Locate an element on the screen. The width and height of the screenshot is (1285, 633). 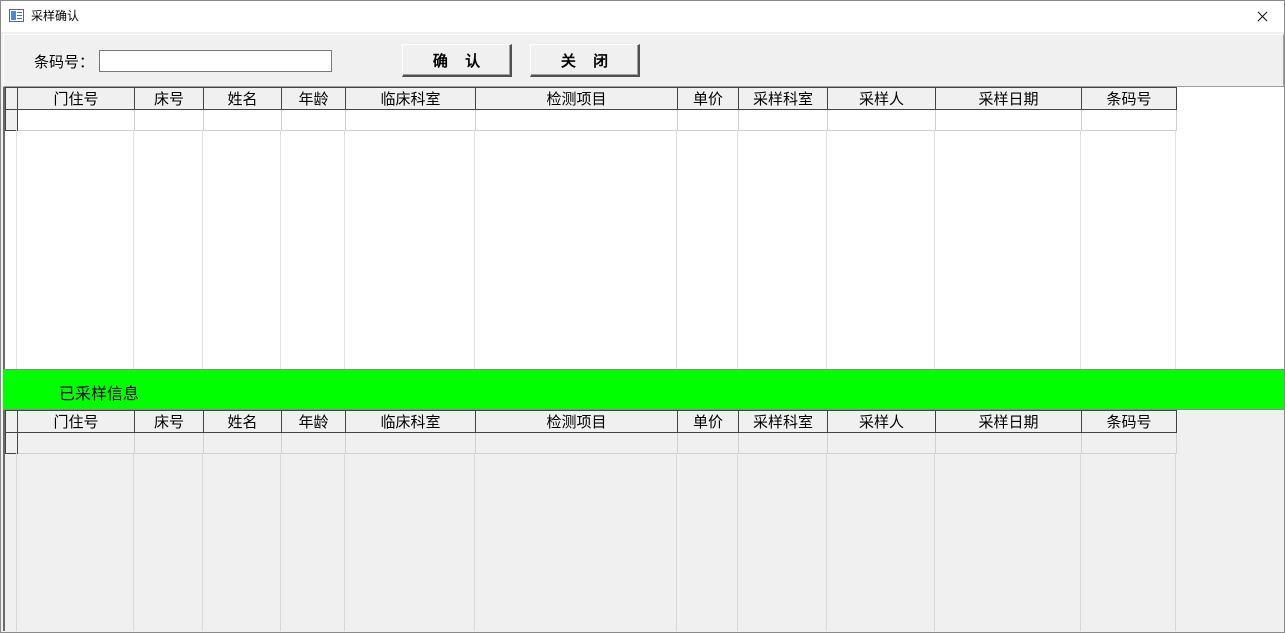
barcode-input is located at coordinates (215, 61).